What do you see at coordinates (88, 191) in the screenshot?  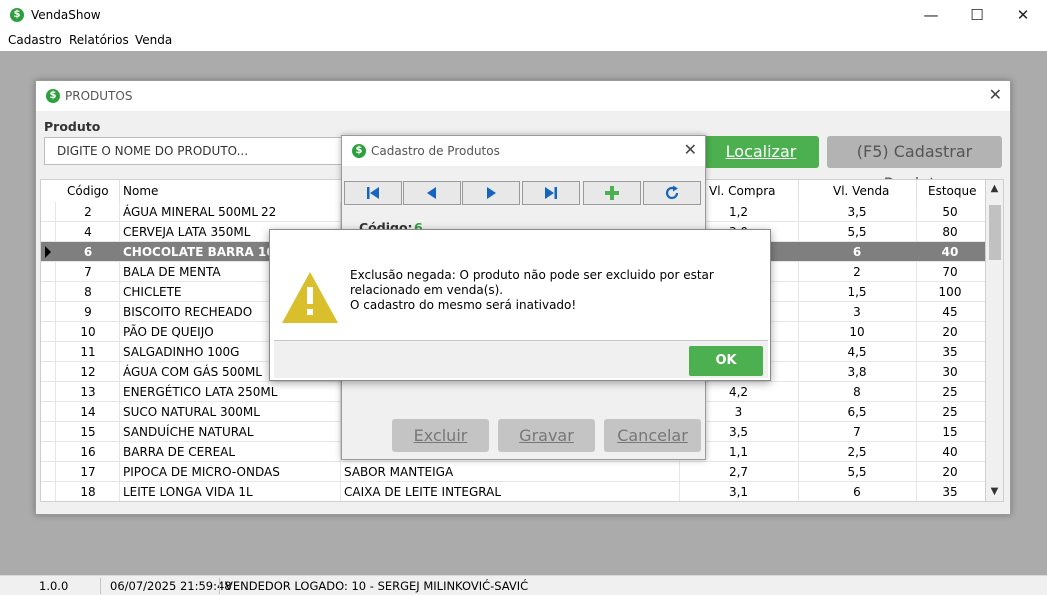 I see `col-header-codigo: Código` at bounding box center [88, 191].